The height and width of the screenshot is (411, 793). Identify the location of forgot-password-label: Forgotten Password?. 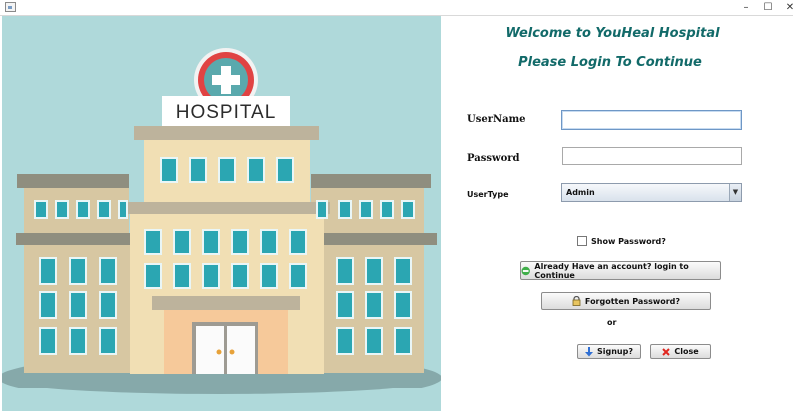
(632, 301).